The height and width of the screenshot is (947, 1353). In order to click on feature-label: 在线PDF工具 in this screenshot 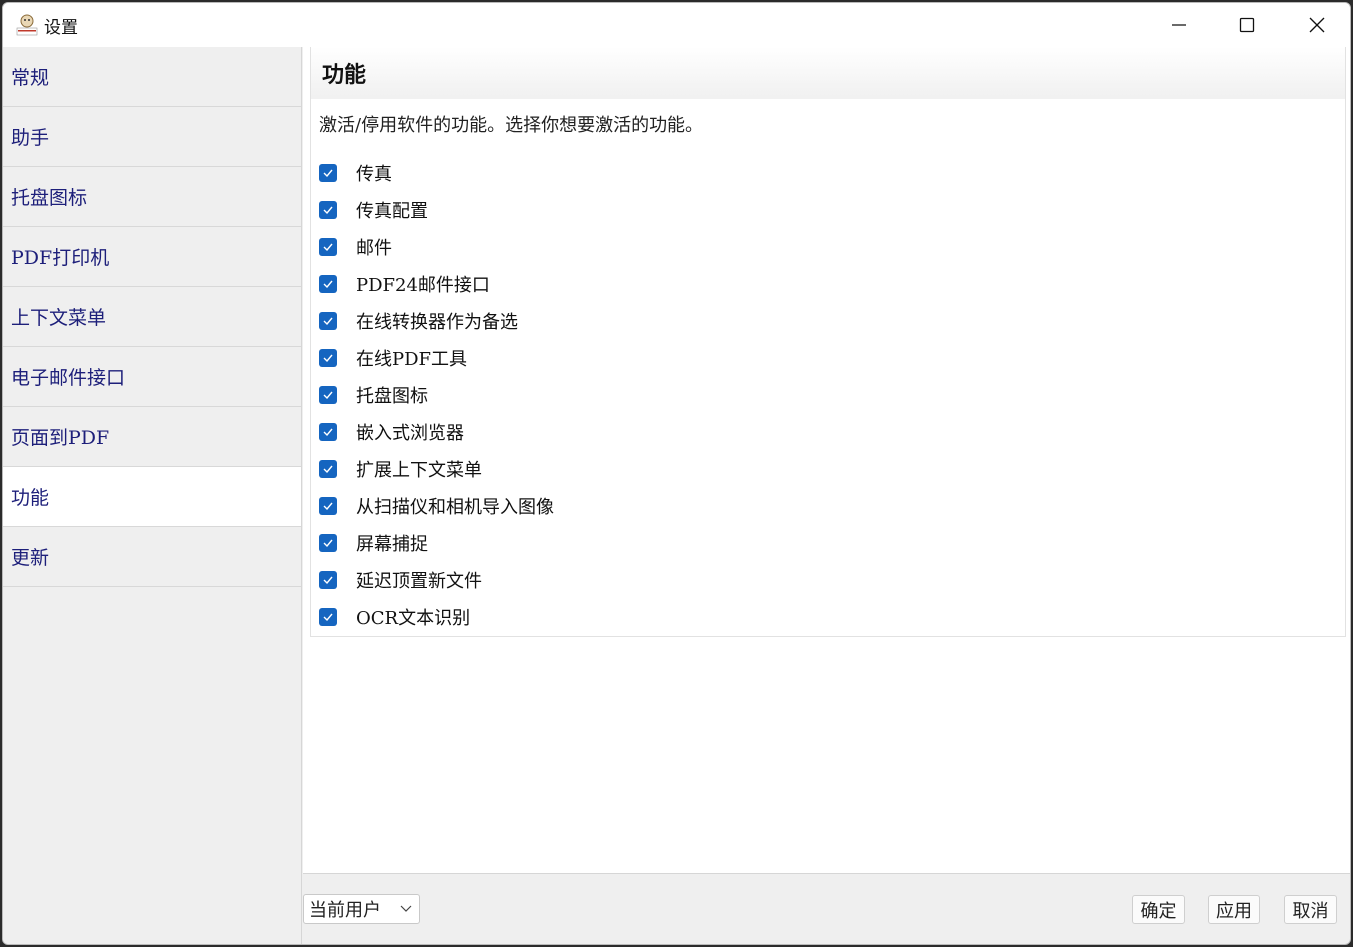, I will do `click(412, 359)`.